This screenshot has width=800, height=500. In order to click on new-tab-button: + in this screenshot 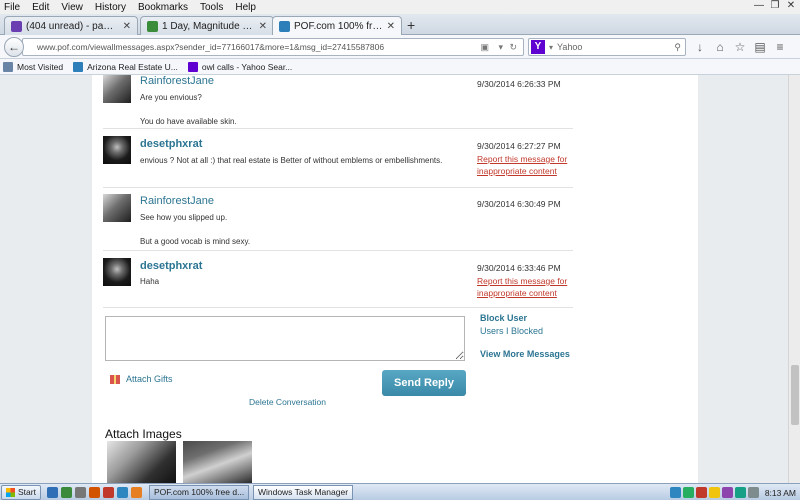, I will do `click(411, 25)`.